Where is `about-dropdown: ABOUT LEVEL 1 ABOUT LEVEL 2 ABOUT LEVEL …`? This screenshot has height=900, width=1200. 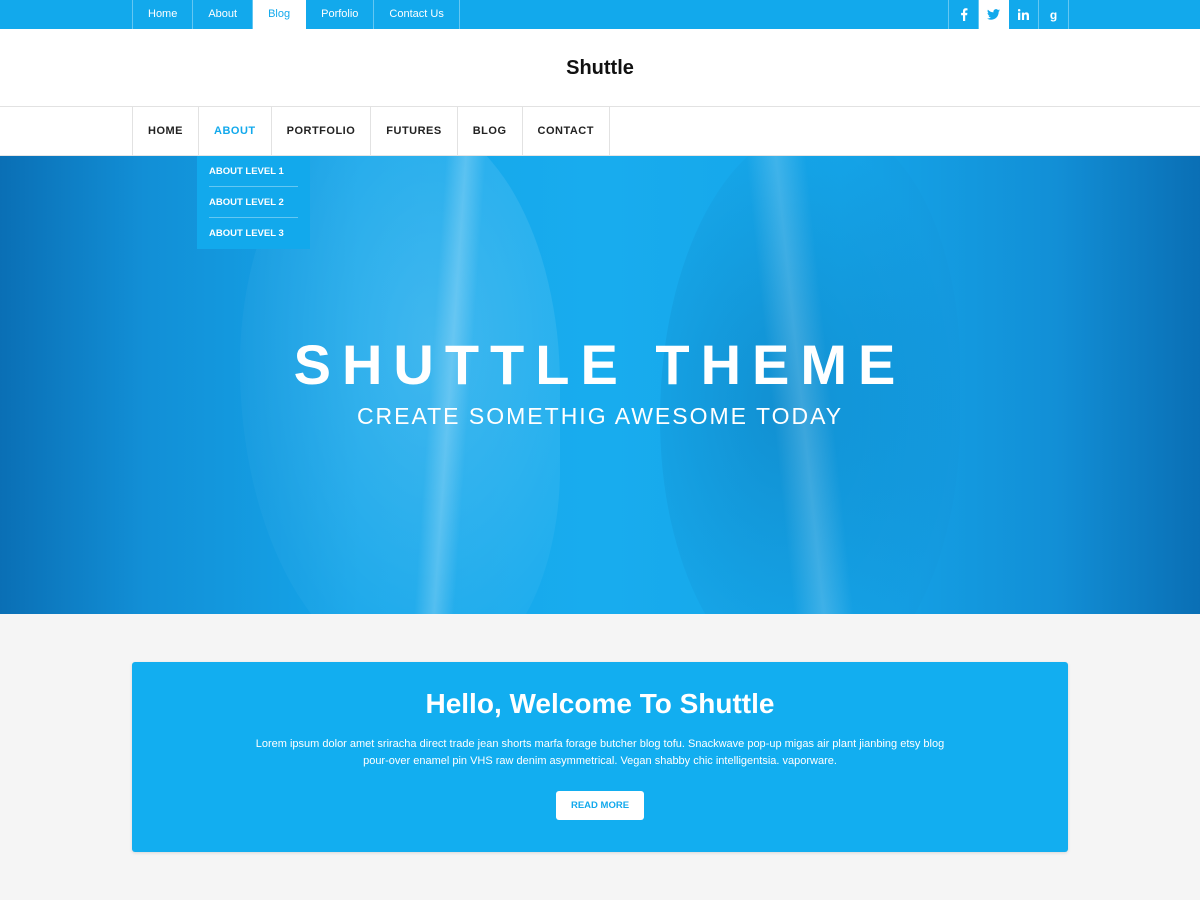
about-dropdown: ABOUT LEVEL 1 ABOUT LEVEL 2 ABOUT LEVEL … is located at coordinates (253, 202).